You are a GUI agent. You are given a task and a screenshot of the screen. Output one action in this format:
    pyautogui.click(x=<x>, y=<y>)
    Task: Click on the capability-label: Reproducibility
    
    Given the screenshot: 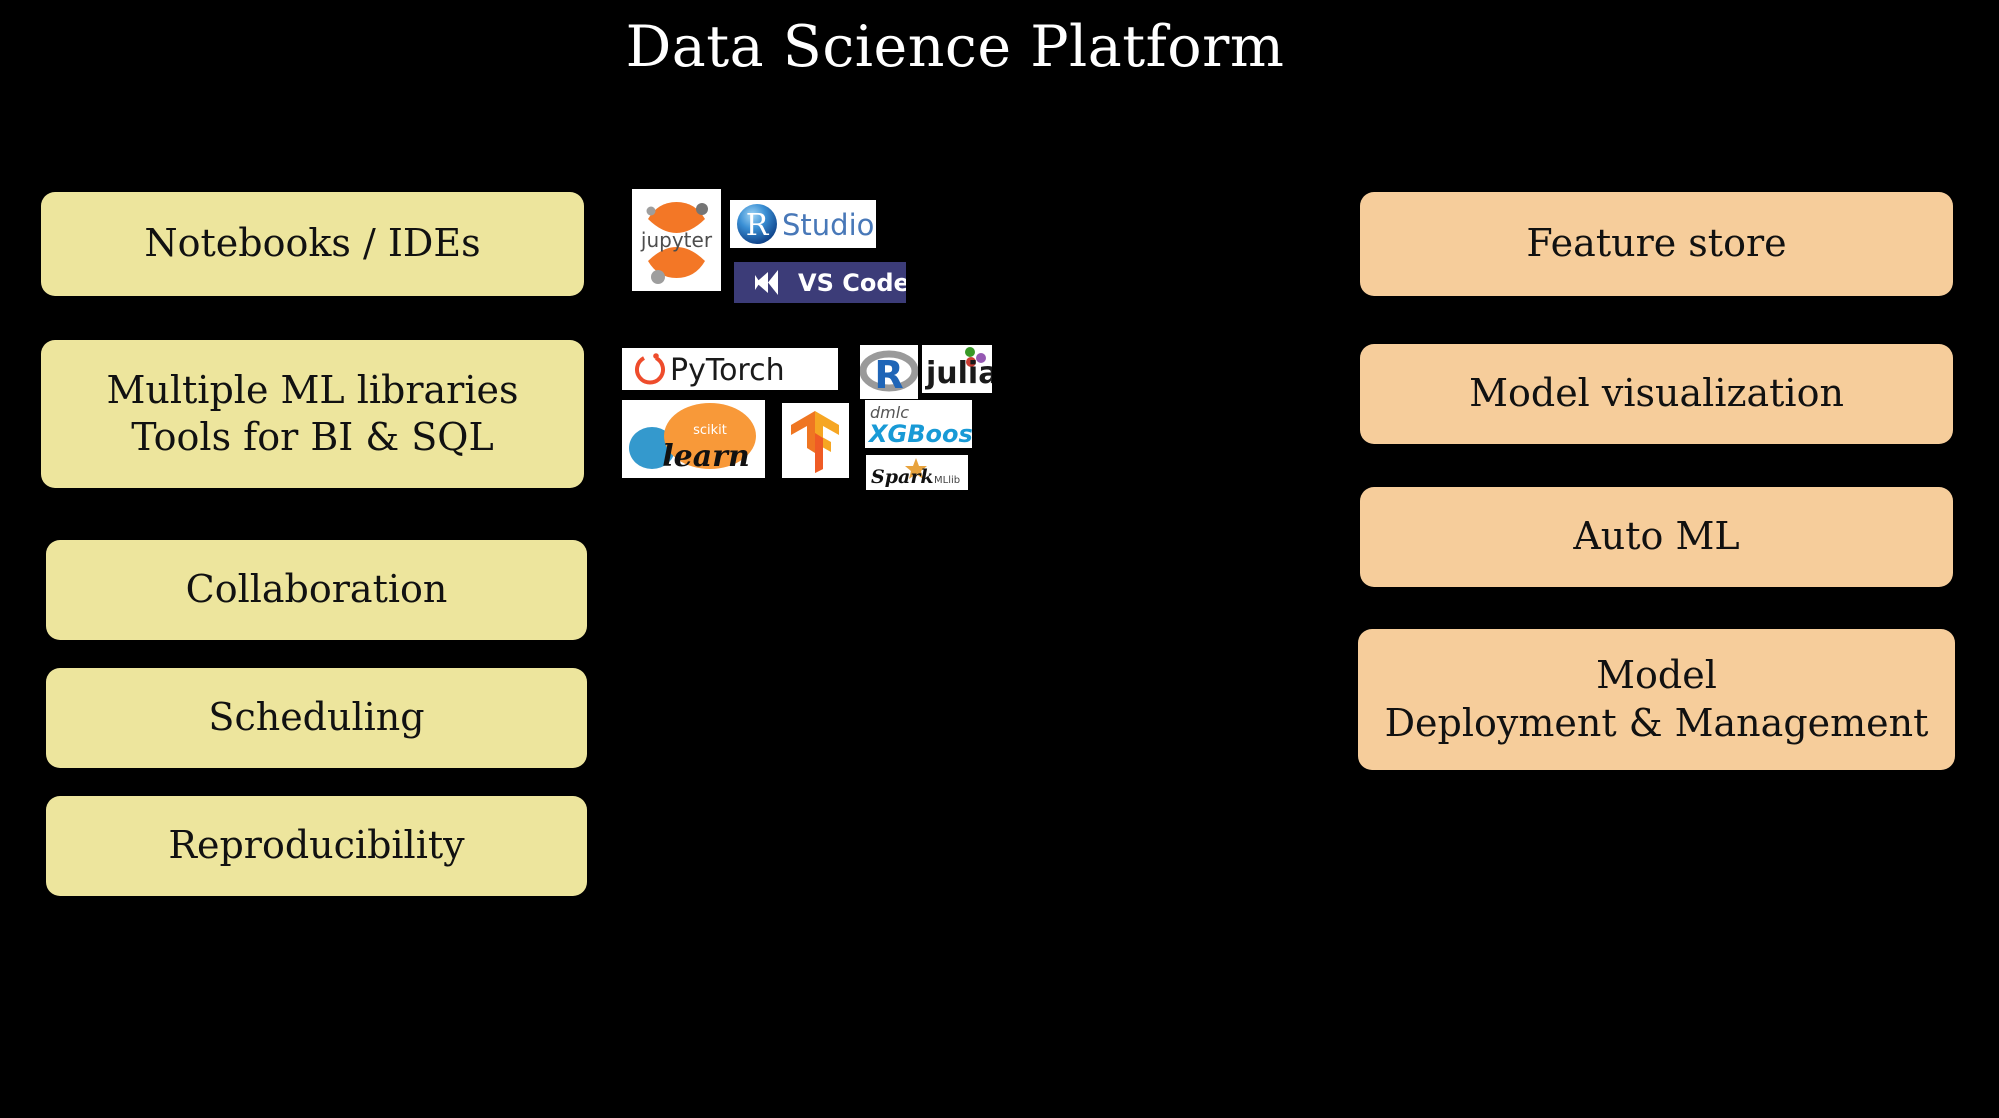 What is the action you would take?
    pyautogui.click(x=316, y=845)
    